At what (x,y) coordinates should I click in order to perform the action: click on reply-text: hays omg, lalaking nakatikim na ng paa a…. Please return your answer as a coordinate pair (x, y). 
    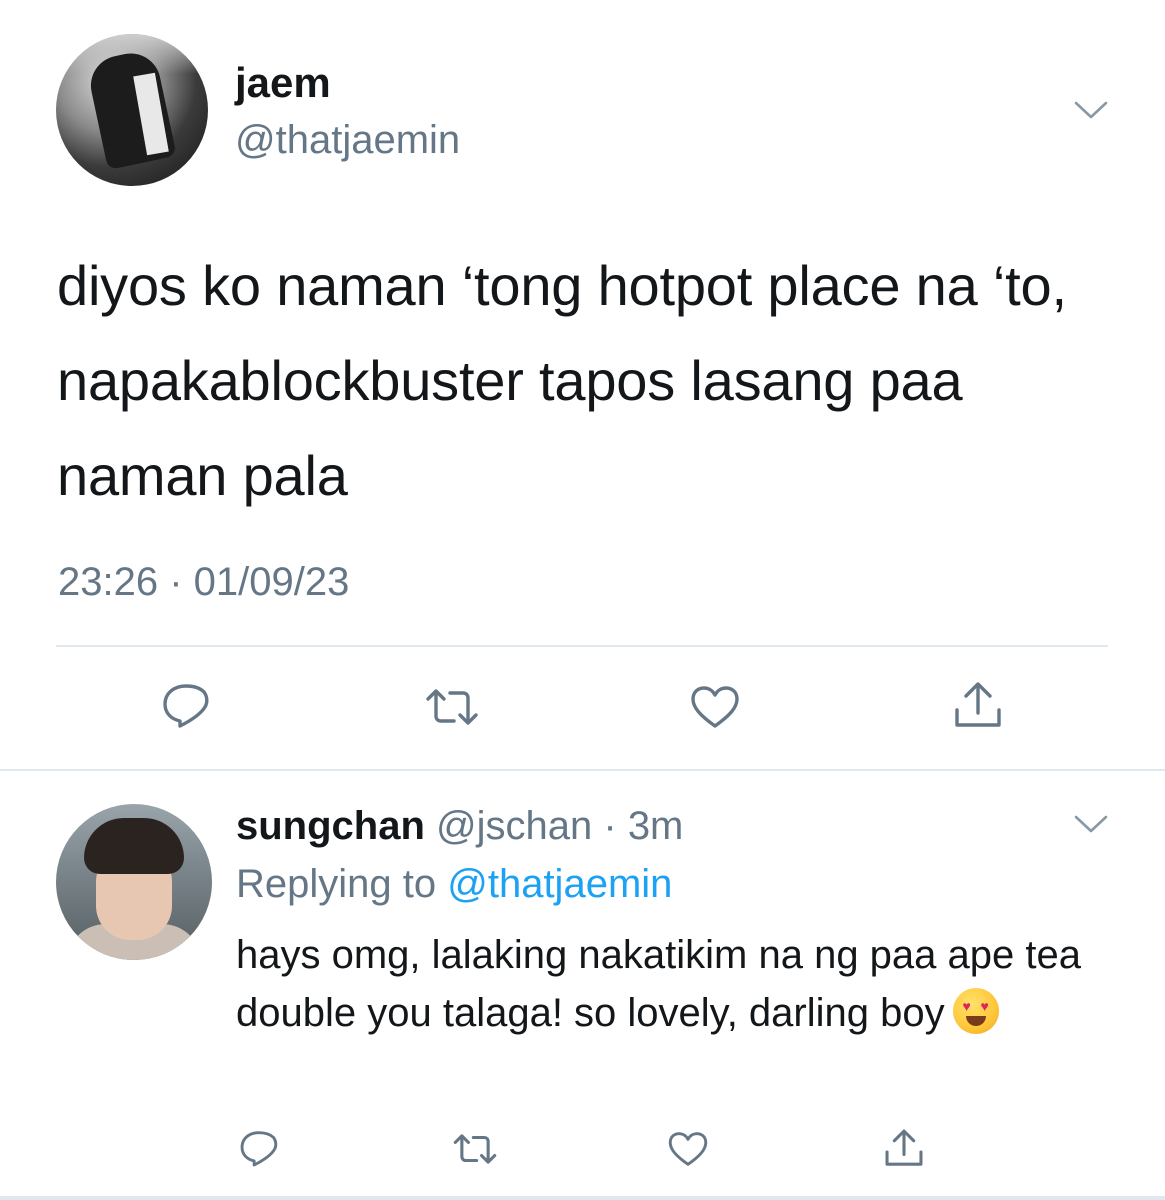
    Looking at the image, I should click on (666, 984).